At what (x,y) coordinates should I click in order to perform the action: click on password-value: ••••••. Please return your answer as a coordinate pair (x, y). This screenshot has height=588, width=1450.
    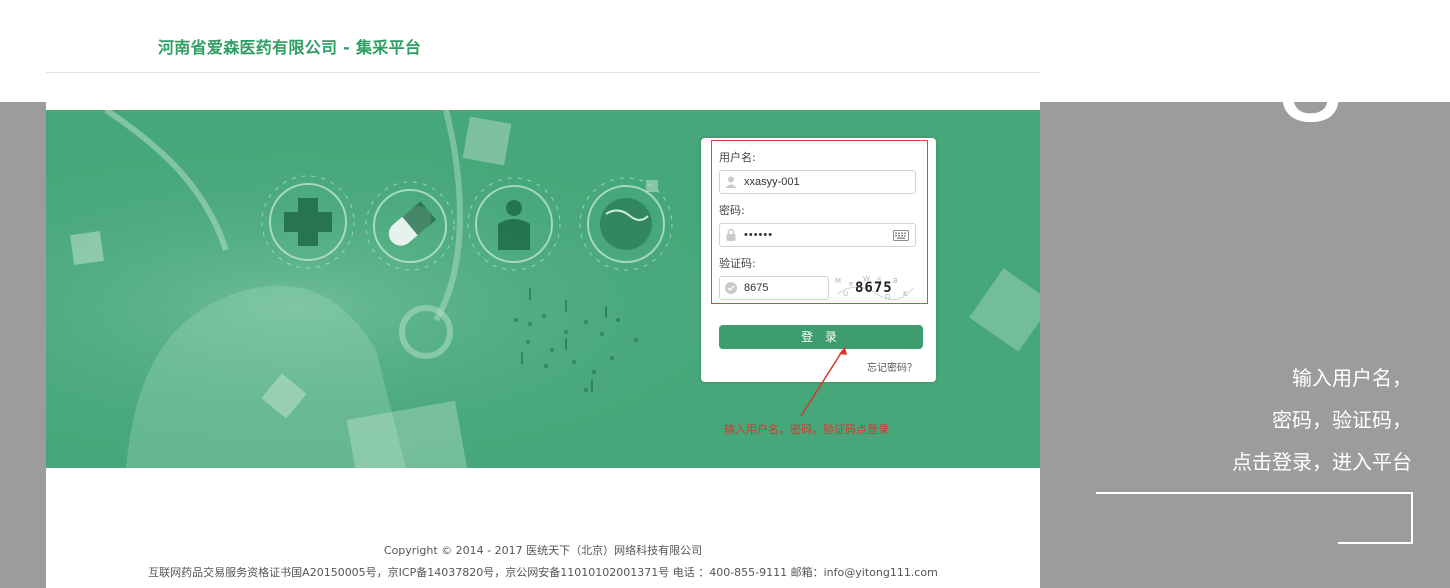
    Looking at the image, I should click on (759, 235).